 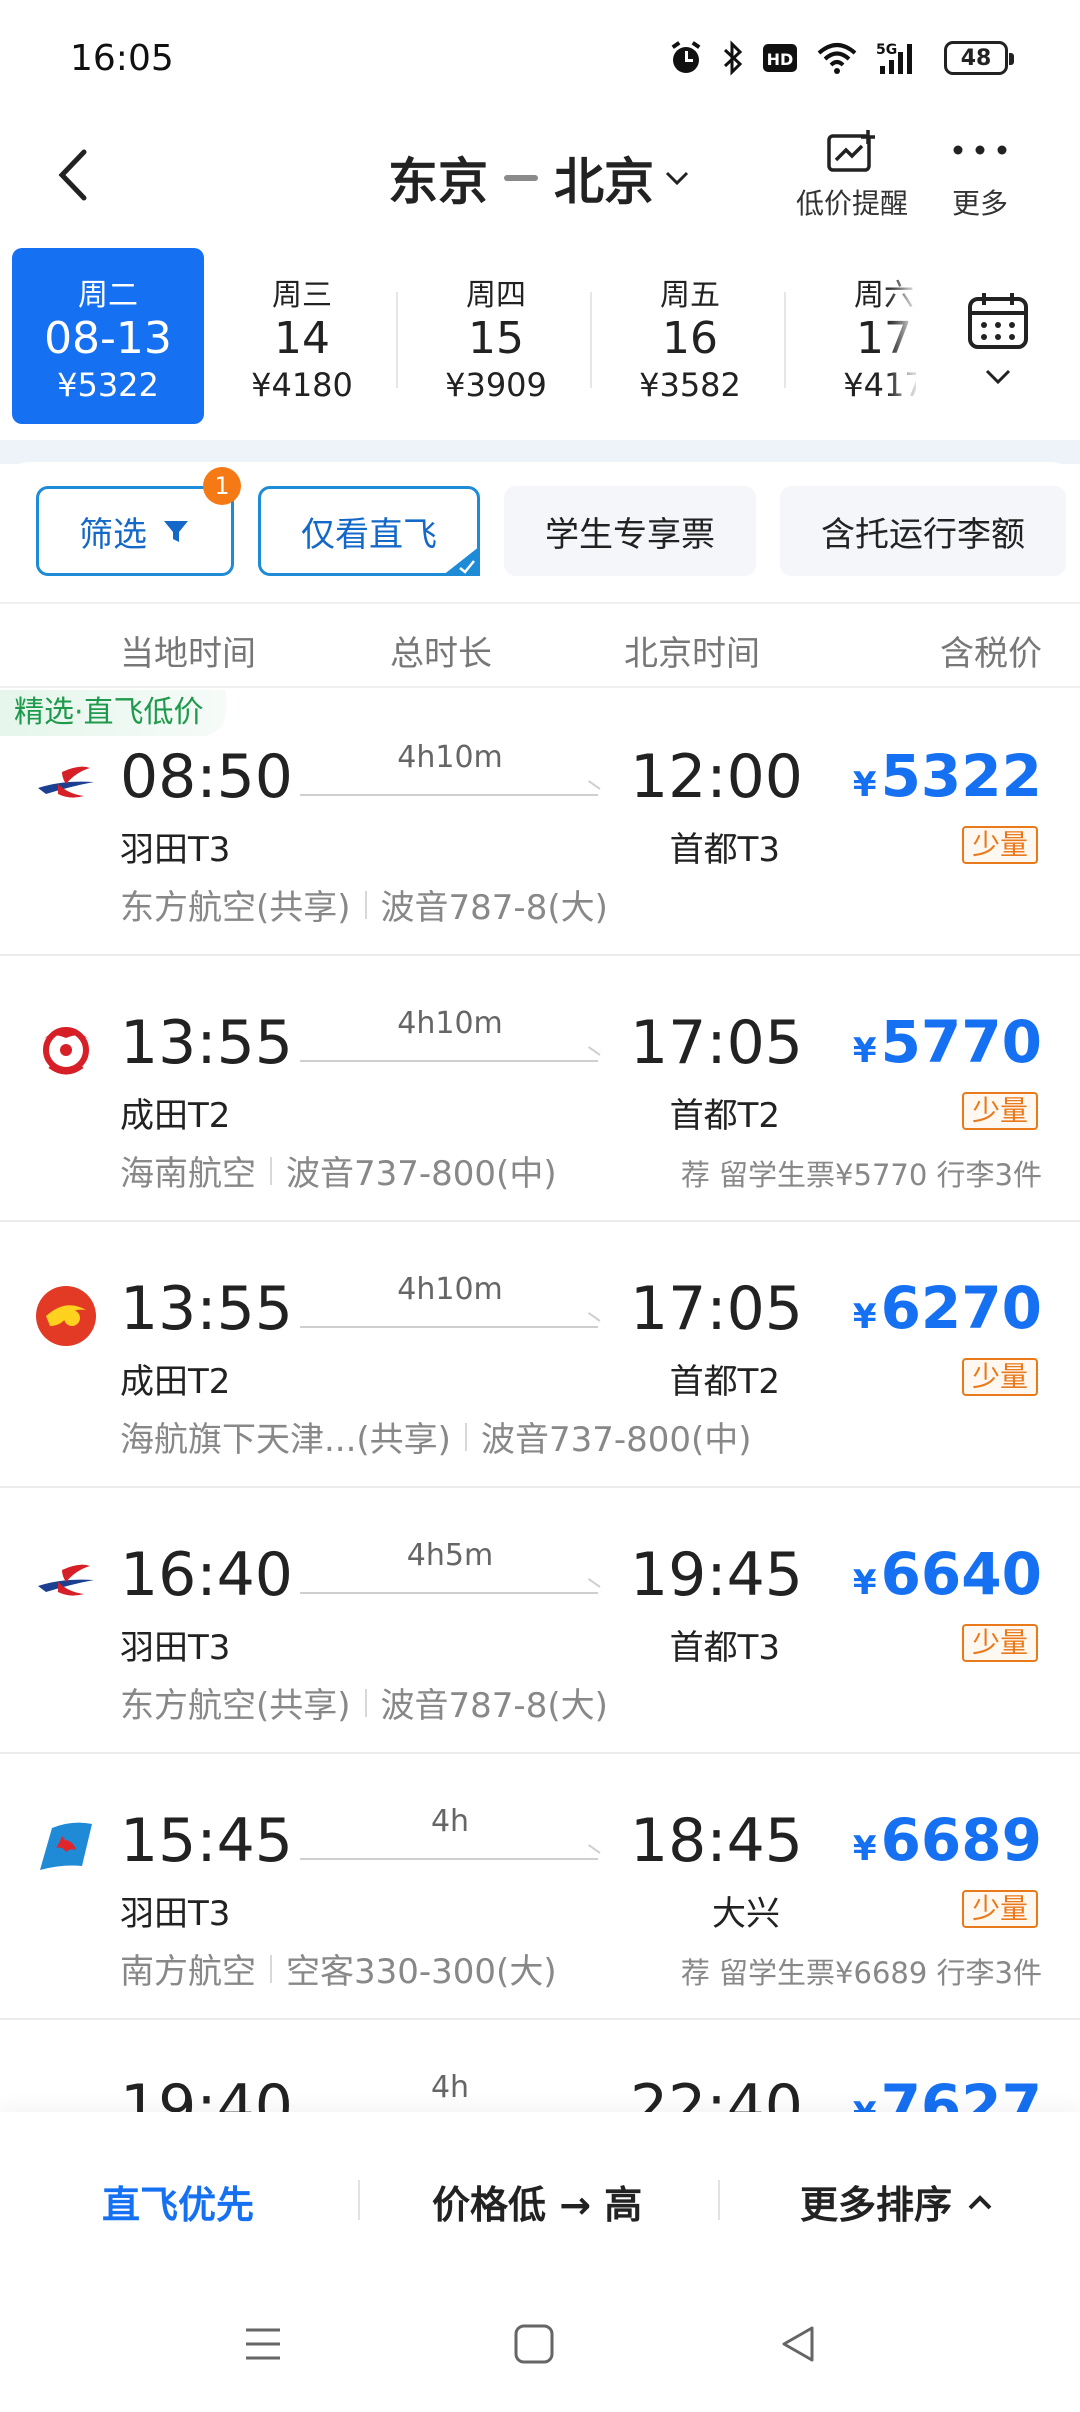 What do you see at coordinates (496, 295) in the screenshot?
I see `date-weekday: 周四` at bounding box center [496, 295].